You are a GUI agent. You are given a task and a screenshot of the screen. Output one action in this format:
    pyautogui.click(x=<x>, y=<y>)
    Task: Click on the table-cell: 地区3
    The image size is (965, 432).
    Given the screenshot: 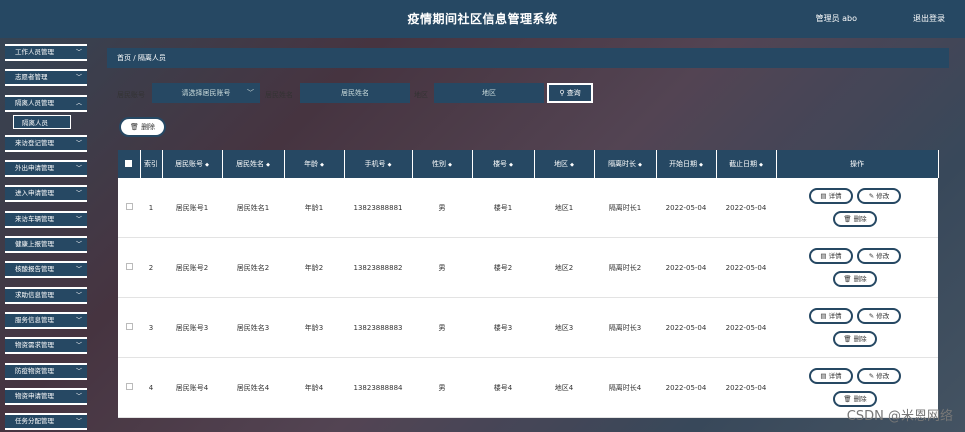 What is the action you would take?
    pyautogui.click(x=564, y=327)
    